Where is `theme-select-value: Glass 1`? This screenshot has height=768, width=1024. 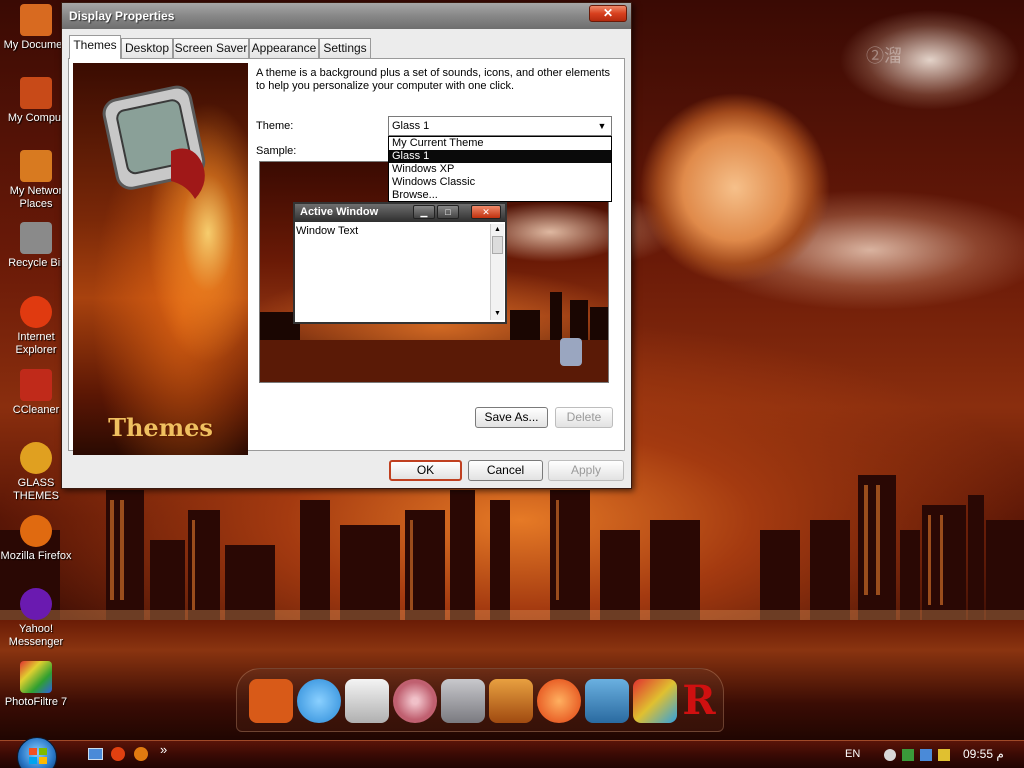 theme-select-value: Glass 1 is located at coordinates (411, 126).